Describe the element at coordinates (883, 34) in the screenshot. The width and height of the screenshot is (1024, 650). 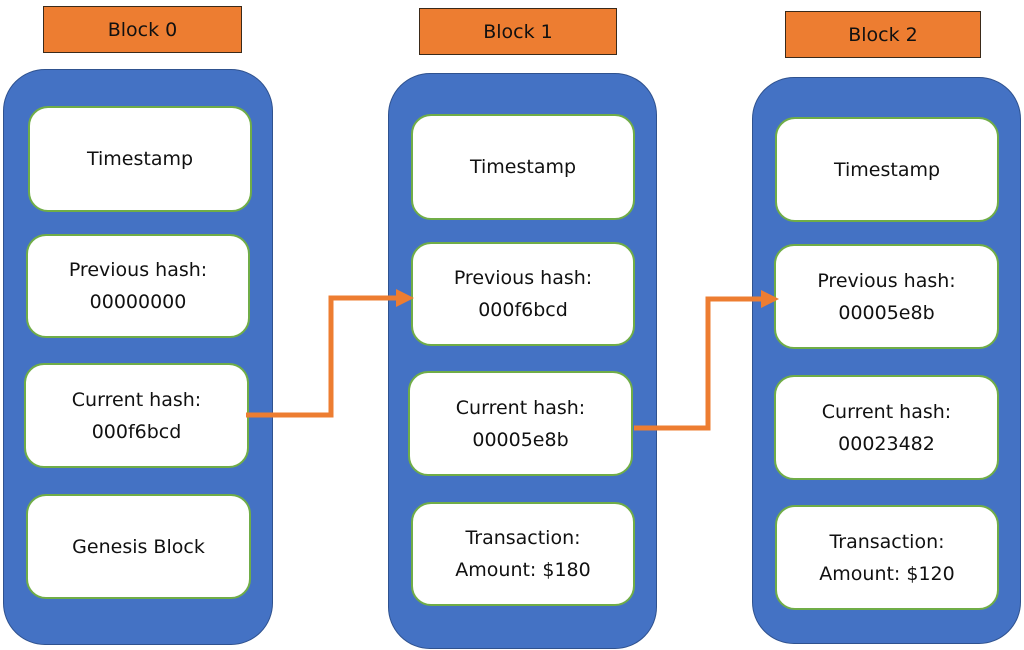
I see `block-2-label: Block 2` at that location.